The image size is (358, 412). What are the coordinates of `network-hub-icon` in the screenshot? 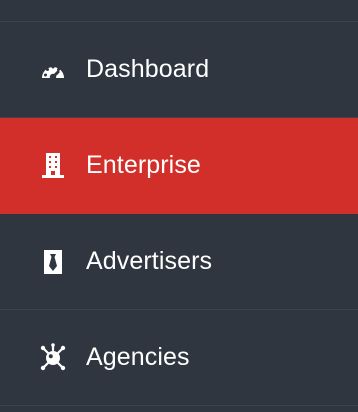 It's located at (53, 357).